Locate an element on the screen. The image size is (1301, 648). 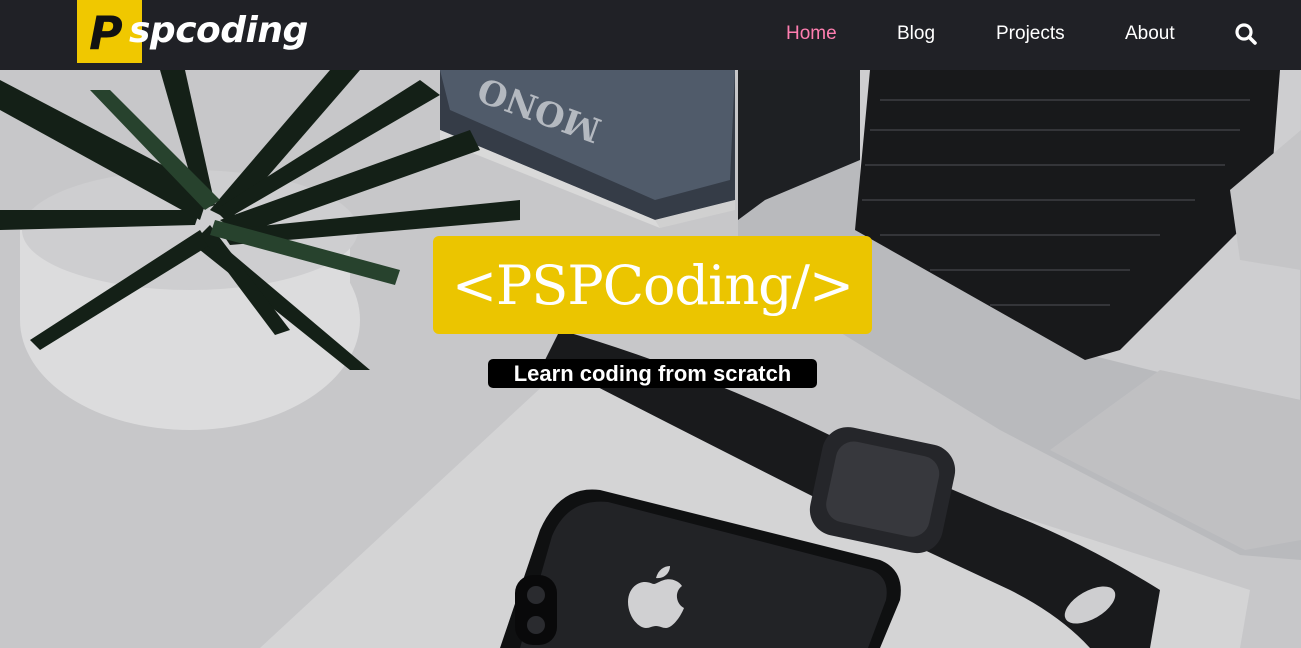
hero-subtitle-badge: Learn coding from scratch is located at coordinates (652, 373).